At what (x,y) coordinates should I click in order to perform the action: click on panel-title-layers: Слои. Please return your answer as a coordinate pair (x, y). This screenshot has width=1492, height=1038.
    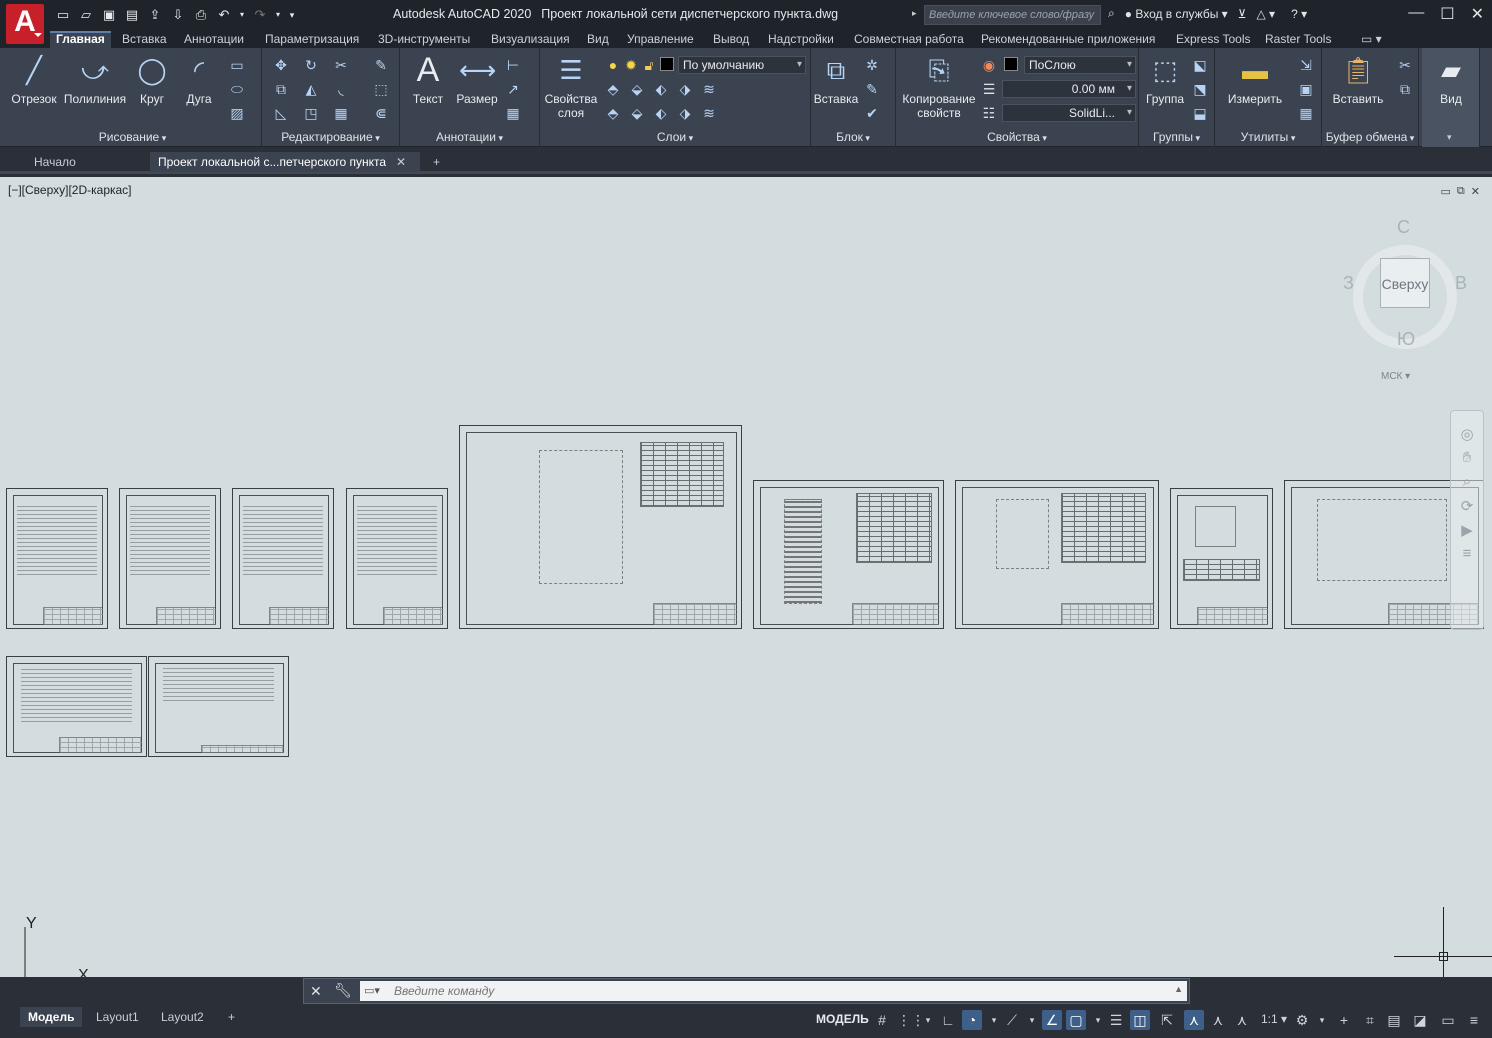
    Looking at the image, I should click on (675, 137).